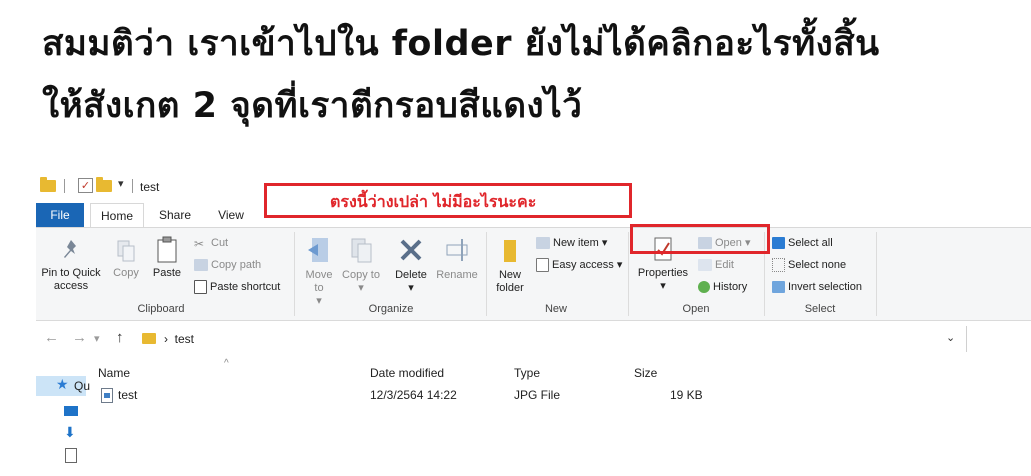 The image size is (1031, 476). Describe the element at coordinates (510, 265) in the screenshot. I see `new-folder-button: New folder` at that location.